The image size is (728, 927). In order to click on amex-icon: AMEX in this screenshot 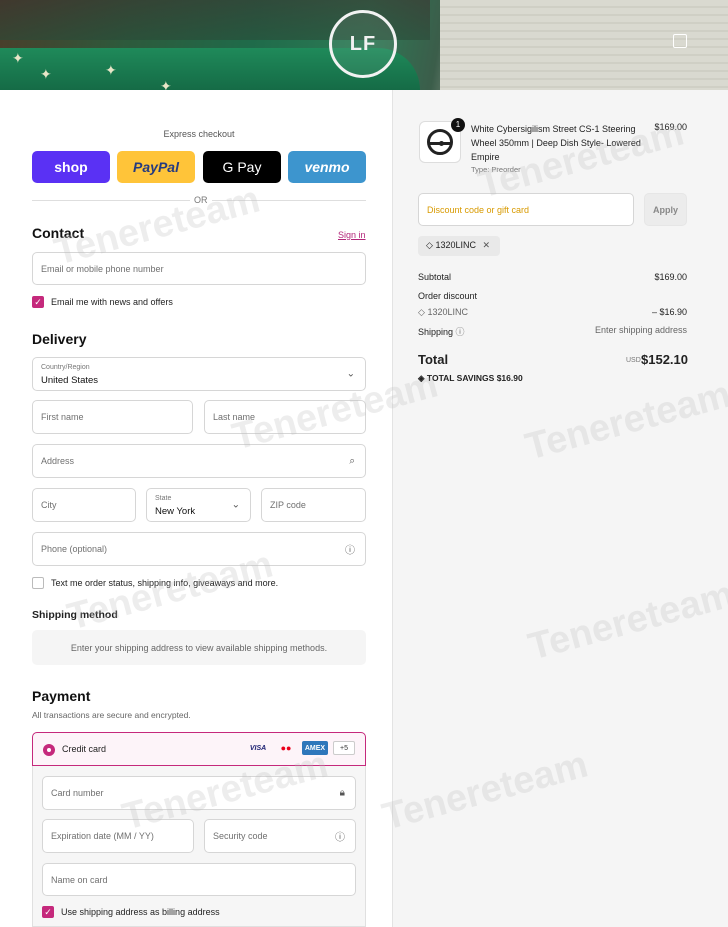, I will do `click(315, 748)`.